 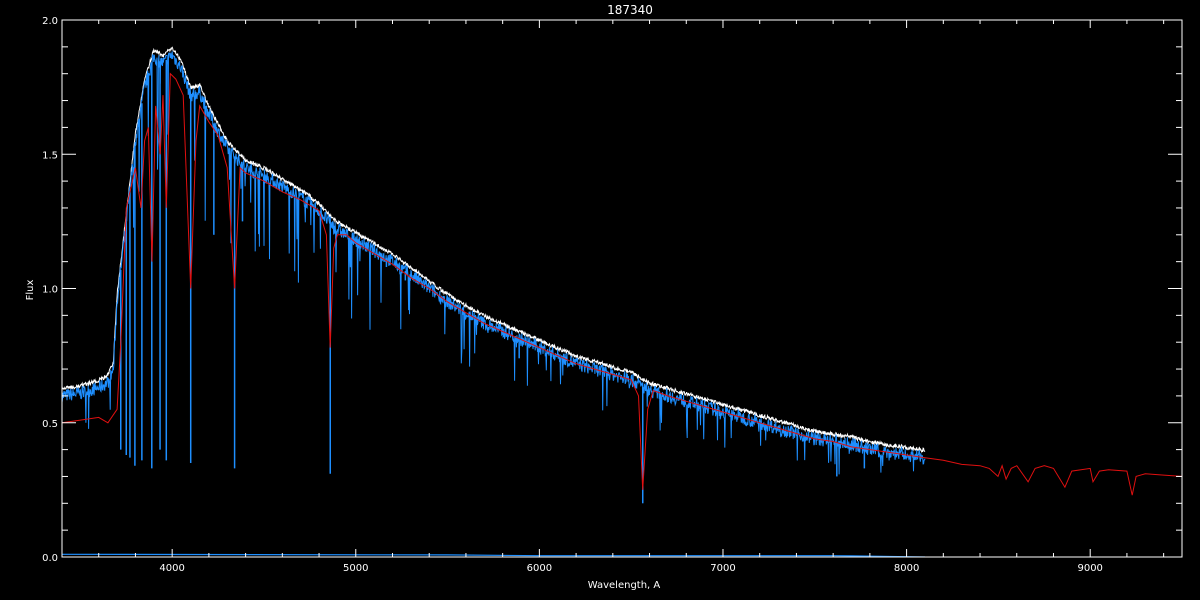 I want to click on y-tick-label: 0.5, so click(x=50, y=424).